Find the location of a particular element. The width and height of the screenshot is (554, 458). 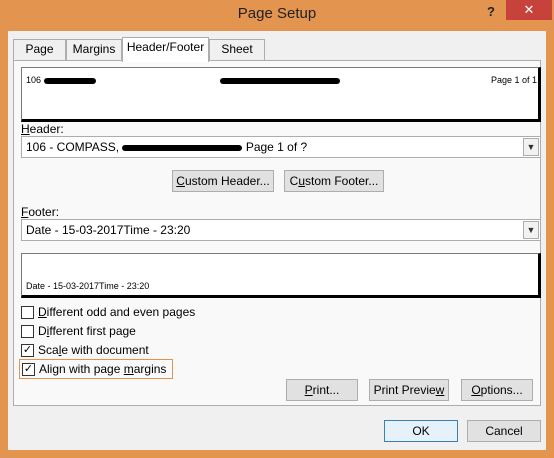

checkbox-align-with-margins: ✓ Align with page margins is located at coordinates (96, 369).